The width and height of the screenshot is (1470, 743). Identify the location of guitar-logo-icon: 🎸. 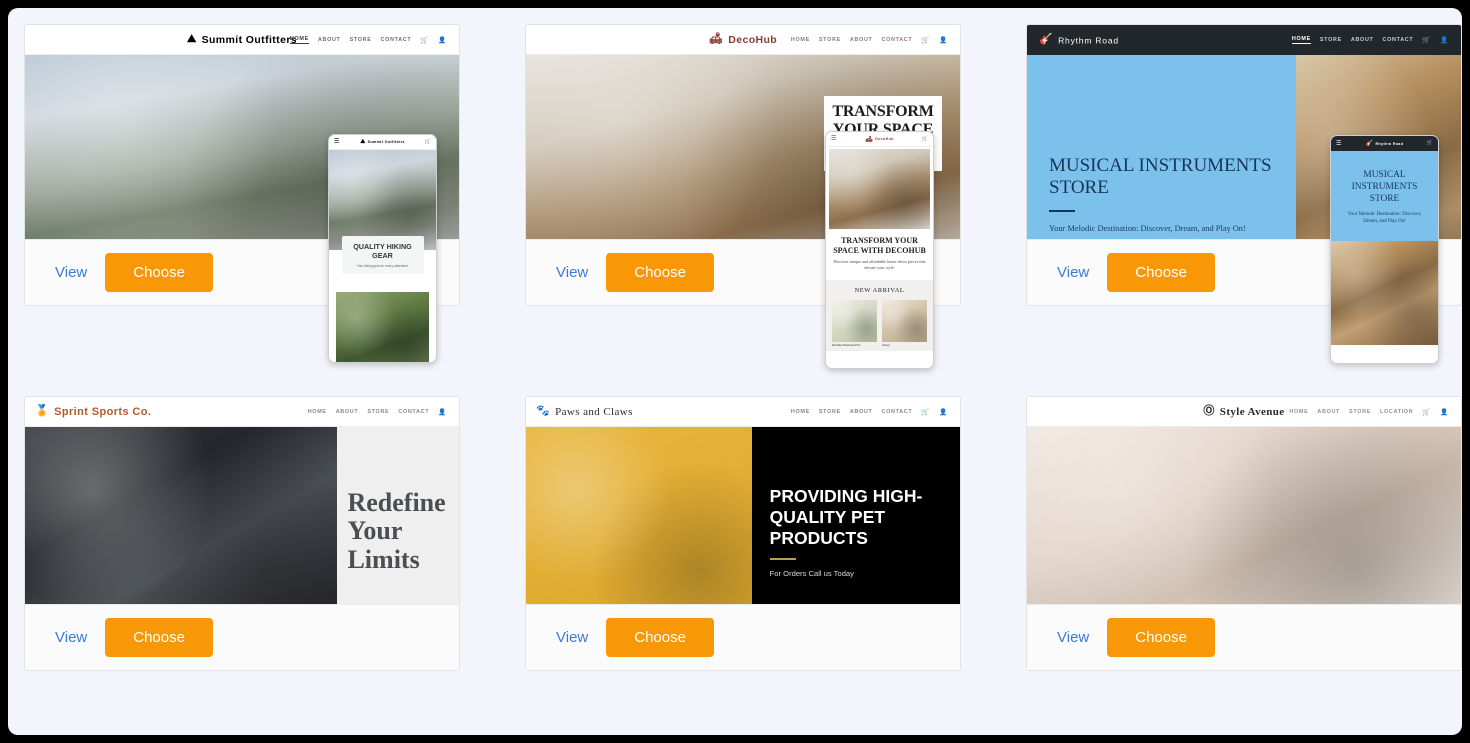
(1046, 39).